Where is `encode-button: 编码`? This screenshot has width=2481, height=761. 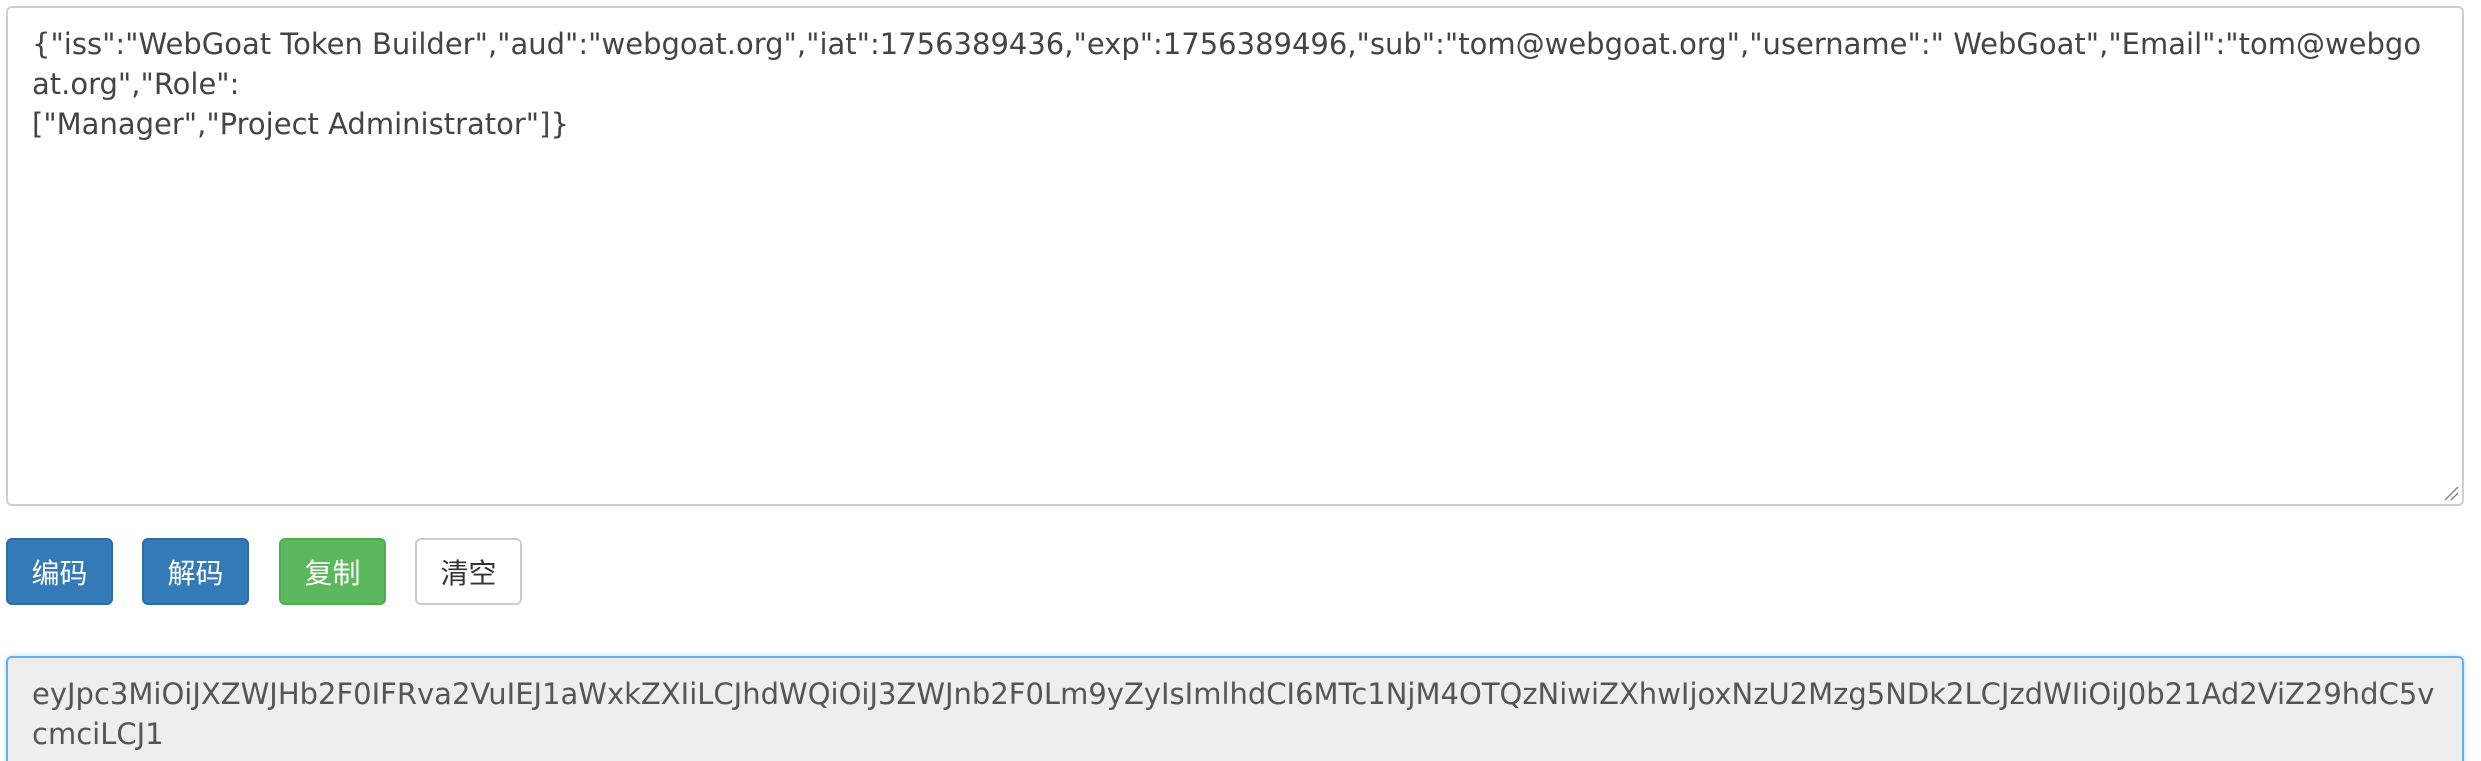 encode-button: 编码 is located at coordinates (59, 571).